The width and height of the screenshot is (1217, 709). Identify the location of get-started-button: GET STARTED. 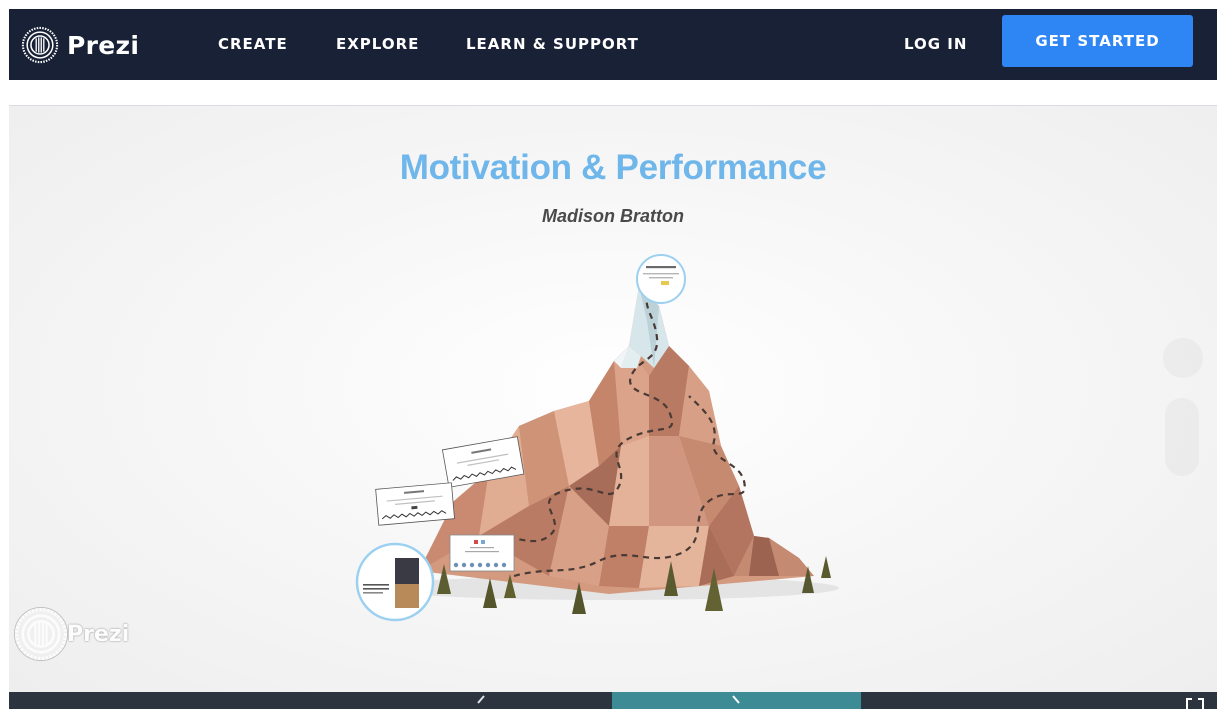
(1097, 41).